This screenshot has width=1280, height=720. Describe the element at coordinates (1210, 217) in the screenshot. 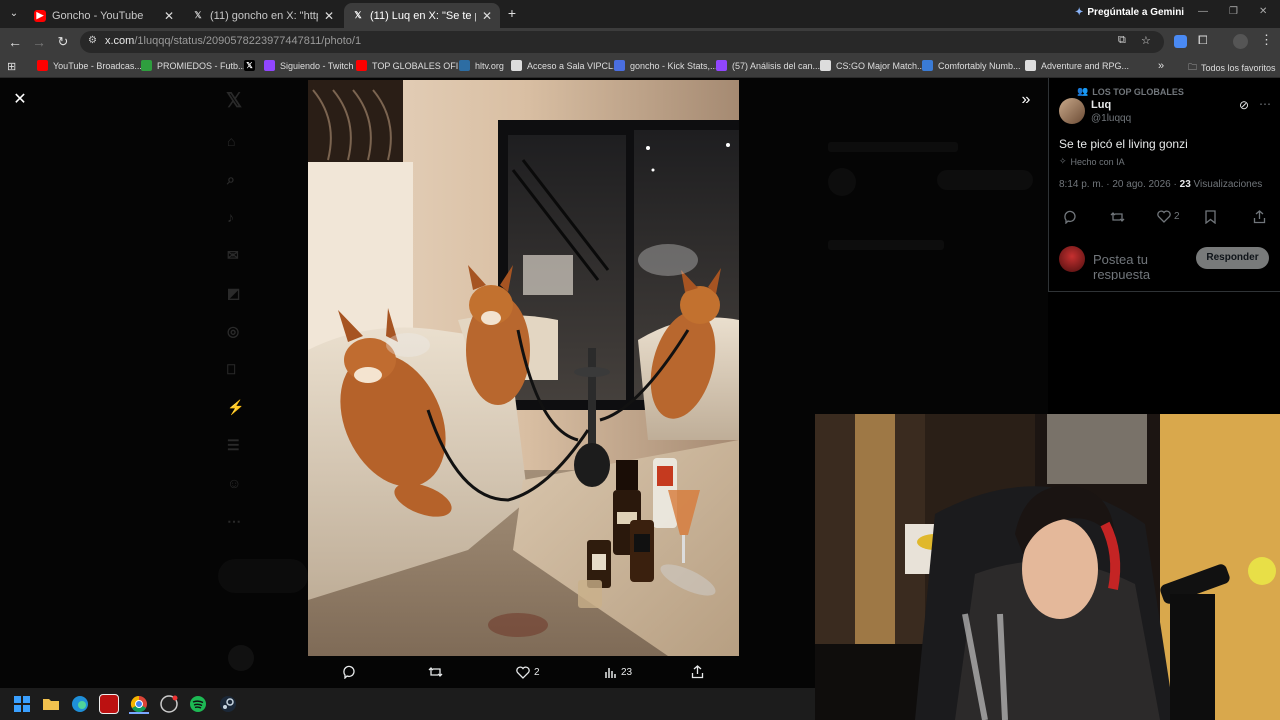

I see `bookmark-button` at that location.